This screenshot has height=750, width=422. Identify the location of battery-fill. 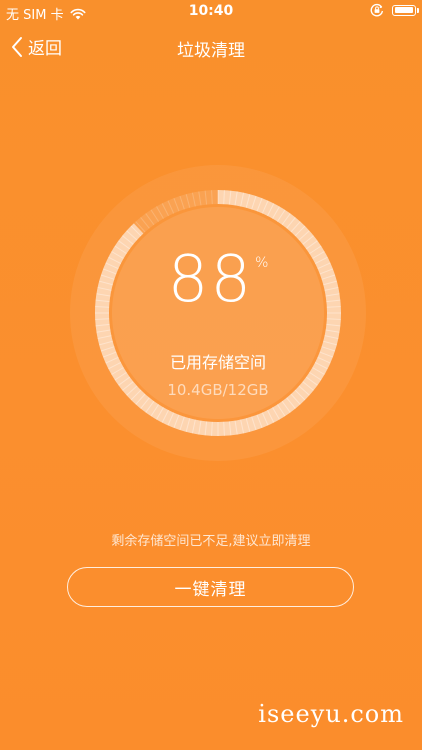
(403, 10).